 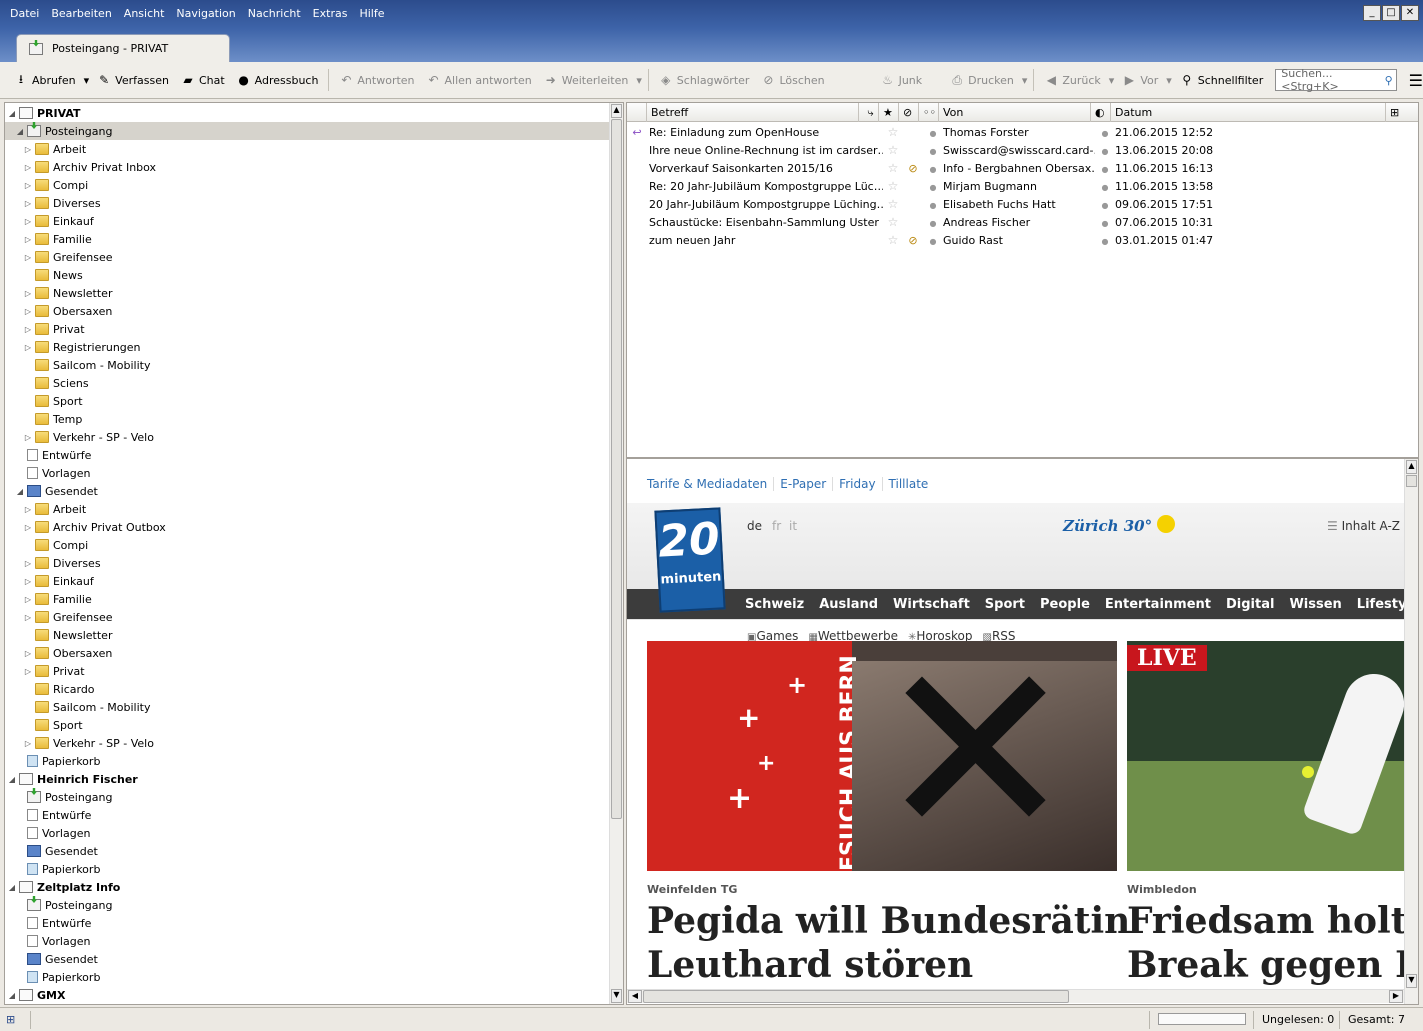 What do you see at coordinates (792, 80) in the screenshot?
I see `loeschen-button: ⊘ Löschen` at bounding box center [792, 80].